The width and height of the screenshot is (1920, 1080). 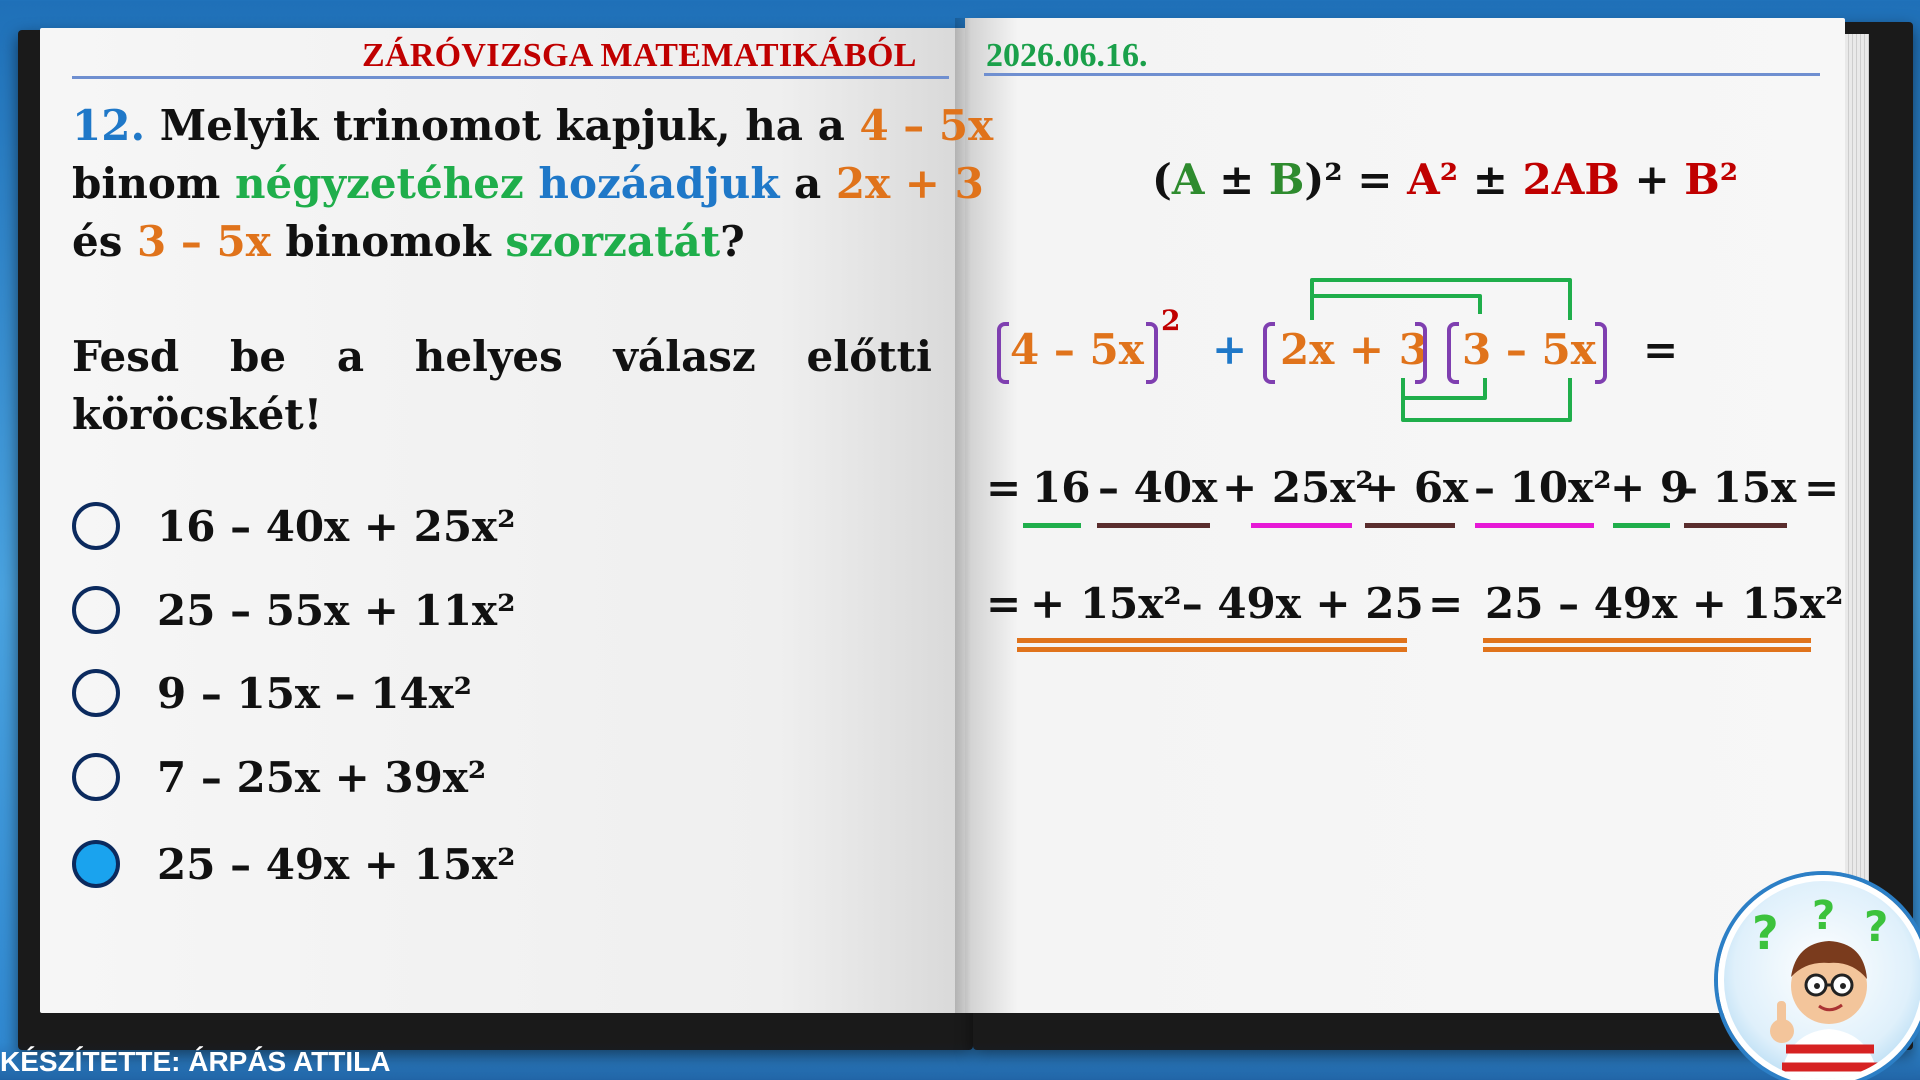 I want to click on answer-option-5: 25 – 49x + 15x², so click(x=294, y=864).